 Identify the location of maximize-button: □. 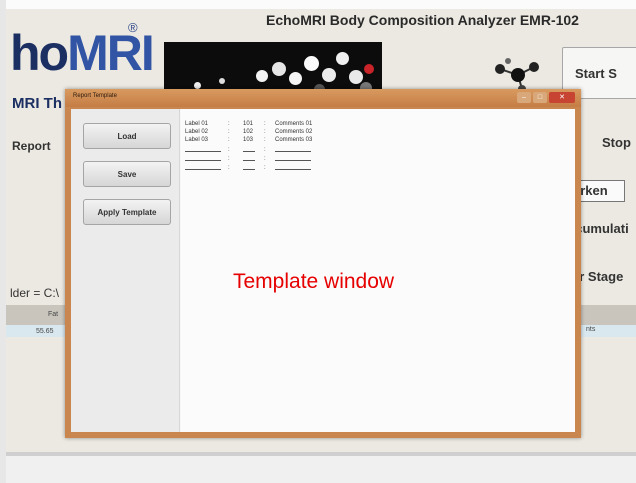
(540, 97).